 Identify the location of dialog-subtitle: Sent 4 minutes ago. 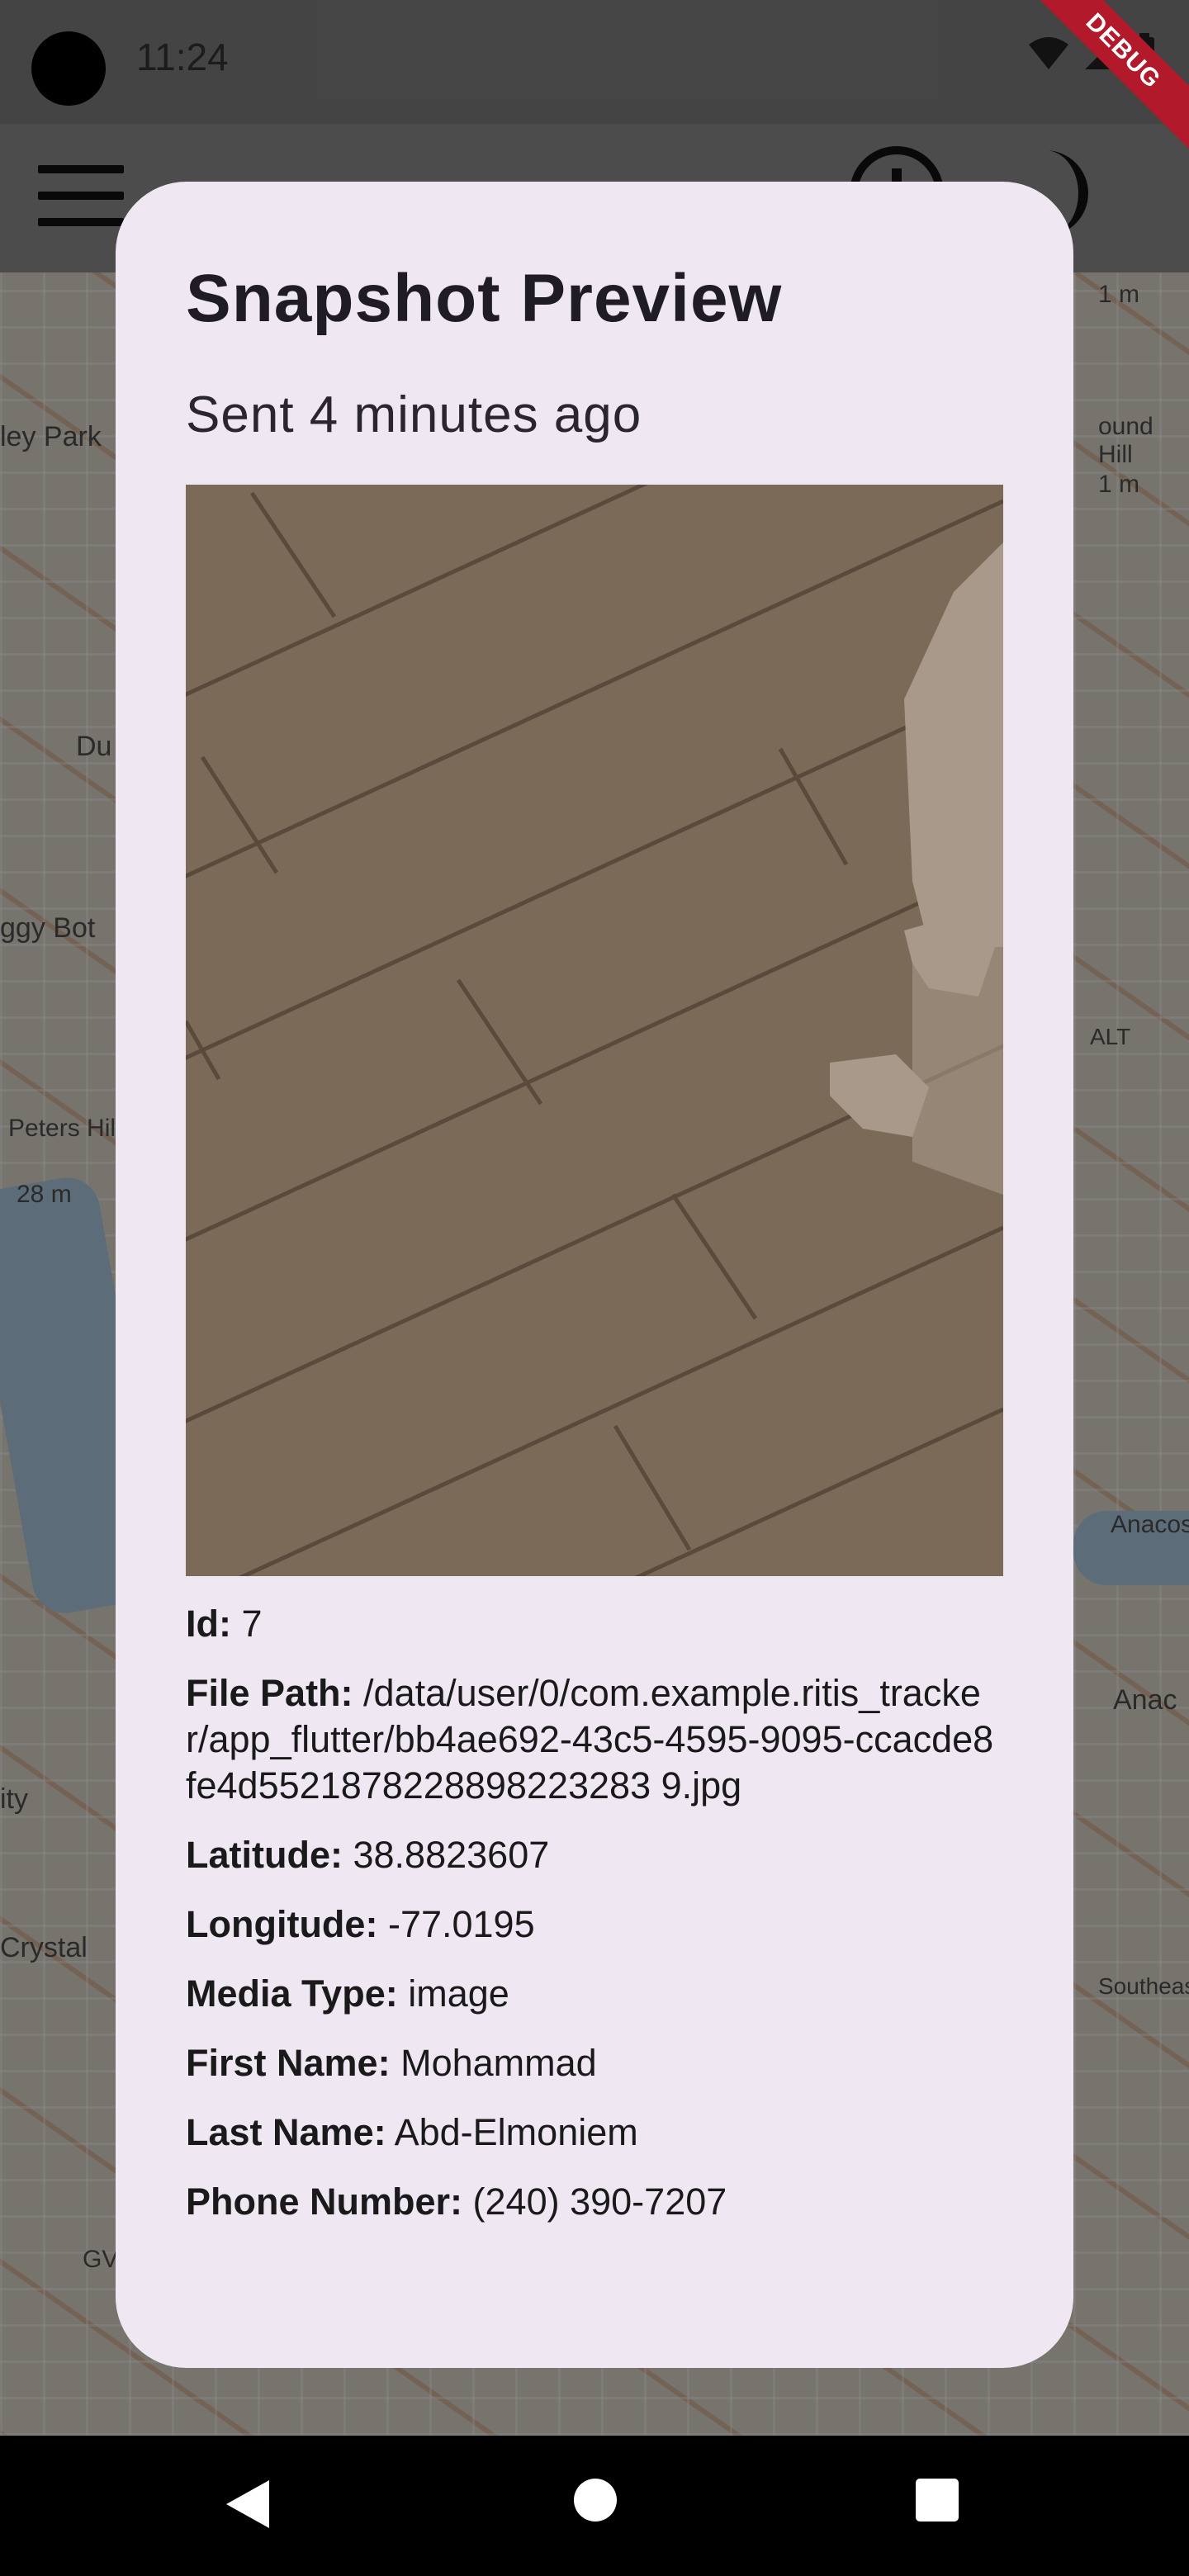
(414, 415).